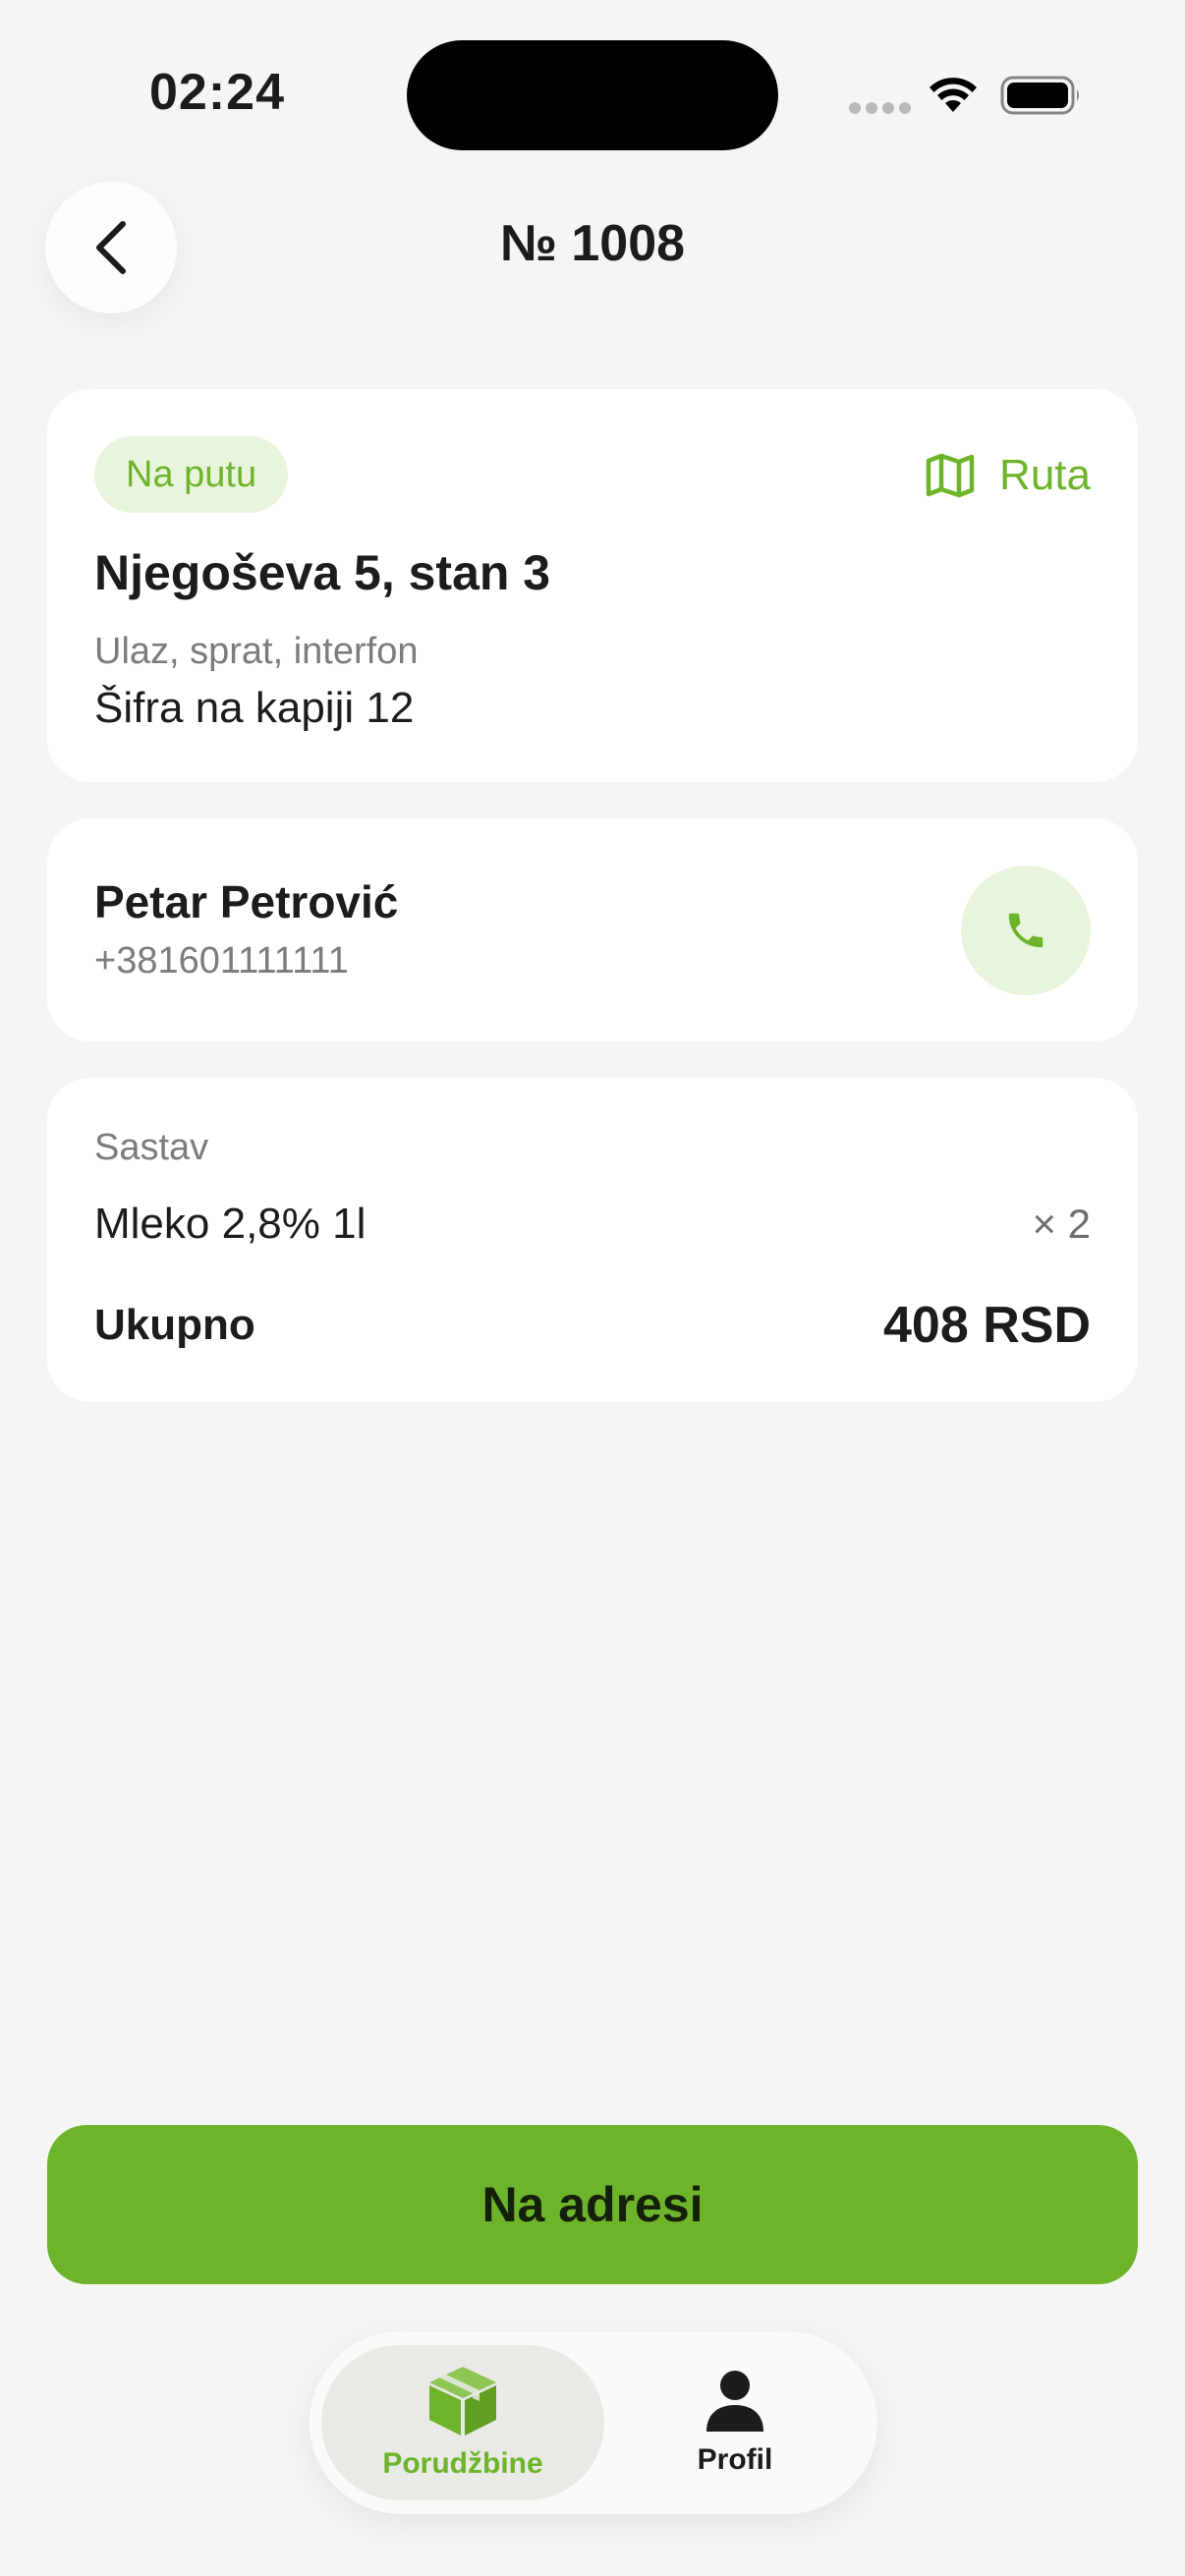 The image size is (1185, 2576). Describe the element at coordinates (1040, 95) in the screenshot. I see `battery-icon` at that location.